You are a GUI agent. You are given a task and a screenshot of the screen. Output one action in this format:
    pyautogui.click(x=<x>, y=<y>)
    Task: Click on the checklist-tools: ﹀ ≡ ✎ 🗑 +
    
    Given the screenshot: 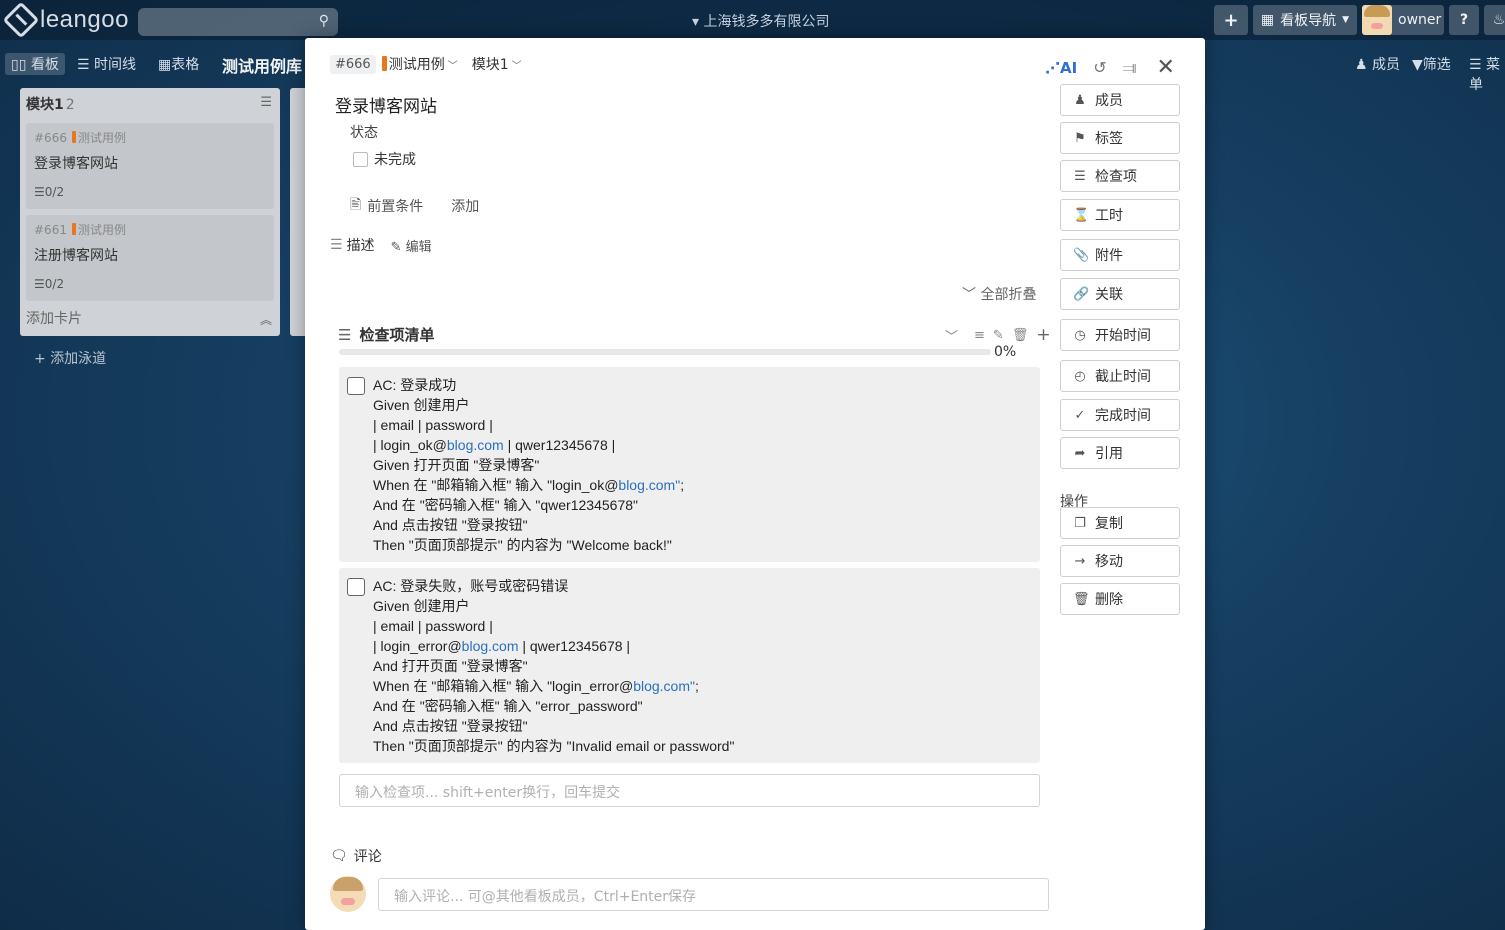 What is the action you would take?
    pyautogui.click(x=998, y=335)
    